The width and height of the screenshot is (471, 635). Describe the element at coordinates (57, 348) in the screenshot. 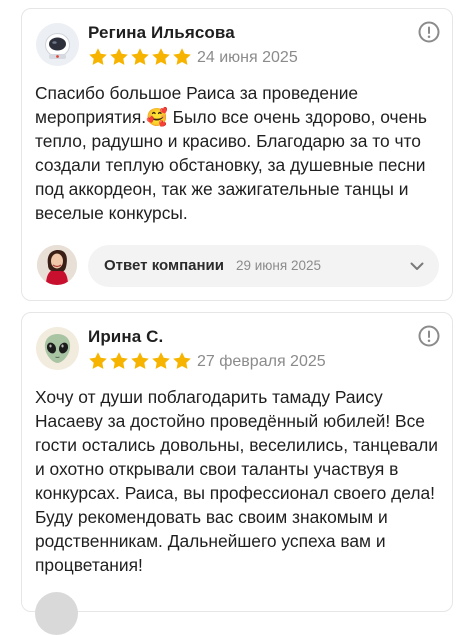

I see `alien-avatar-icon` at that location.